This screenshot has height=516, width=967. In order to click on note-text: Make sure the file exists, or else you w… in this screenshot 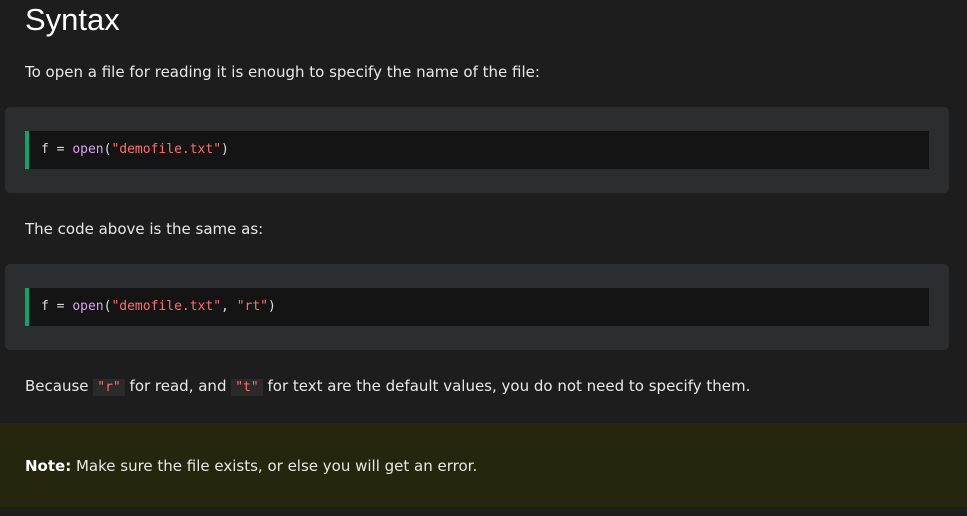, I will do `click(274, 466)`.